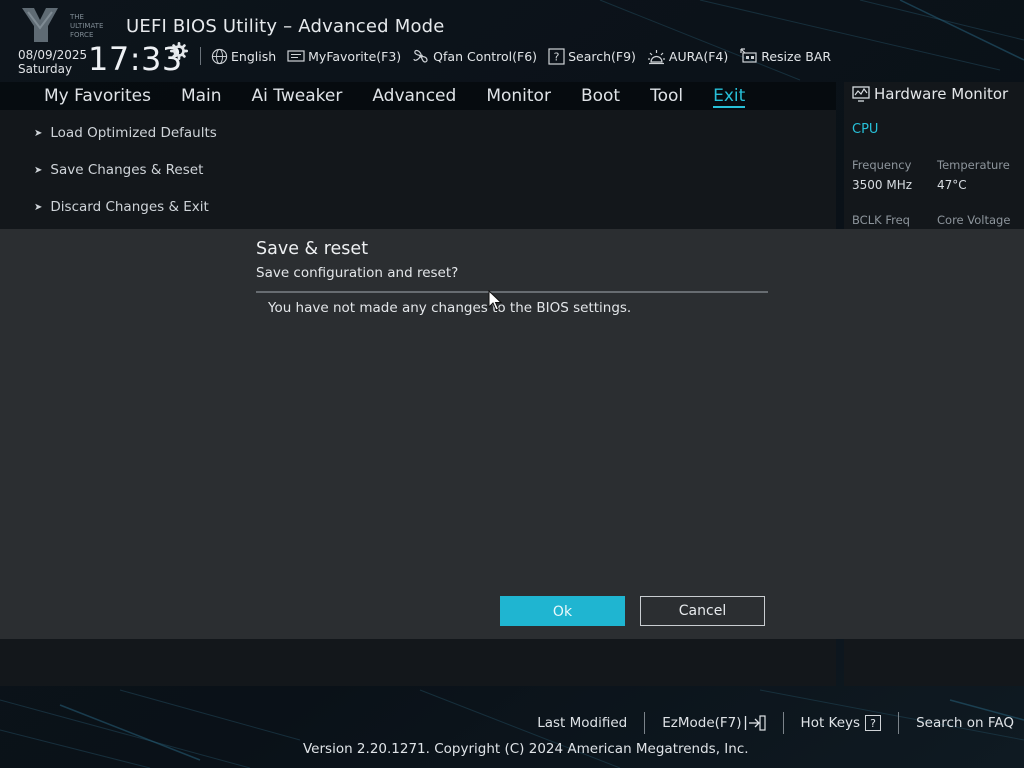  I want to click on frequency-label: Frequency, so click(882, 165).